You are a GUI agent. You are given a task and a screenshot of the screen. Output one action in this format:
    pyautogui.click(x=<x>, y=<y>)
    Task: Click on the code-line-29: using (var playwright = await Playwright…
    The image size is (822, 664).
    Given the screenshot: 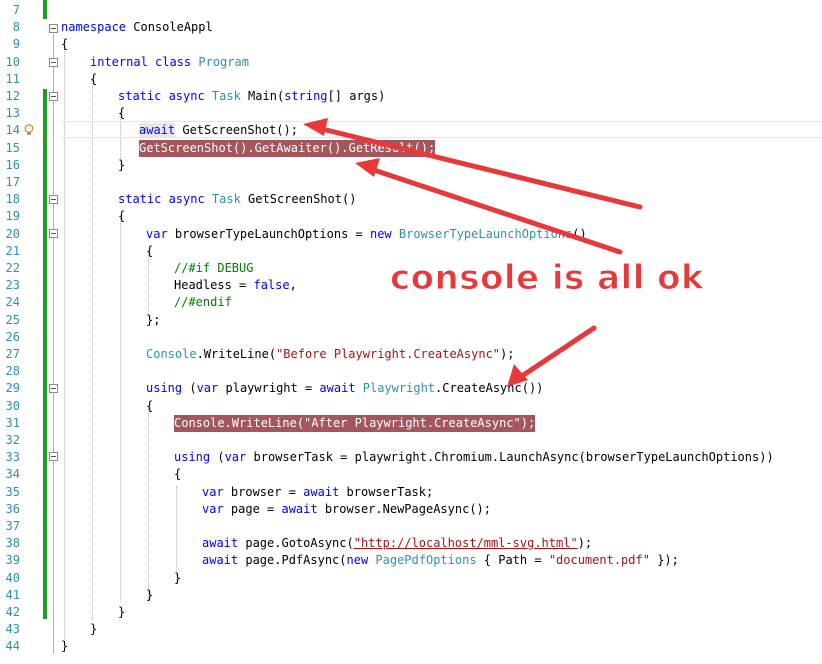 What is the action you would take?
    pyautogui.click(x=411, y=388)
    